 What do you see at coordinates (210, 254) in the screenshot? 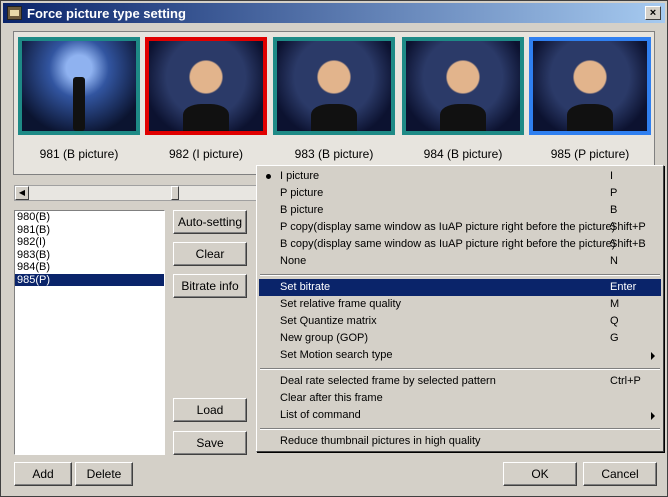
I see `clear-button: Clear` at bounding box center [210, 254].